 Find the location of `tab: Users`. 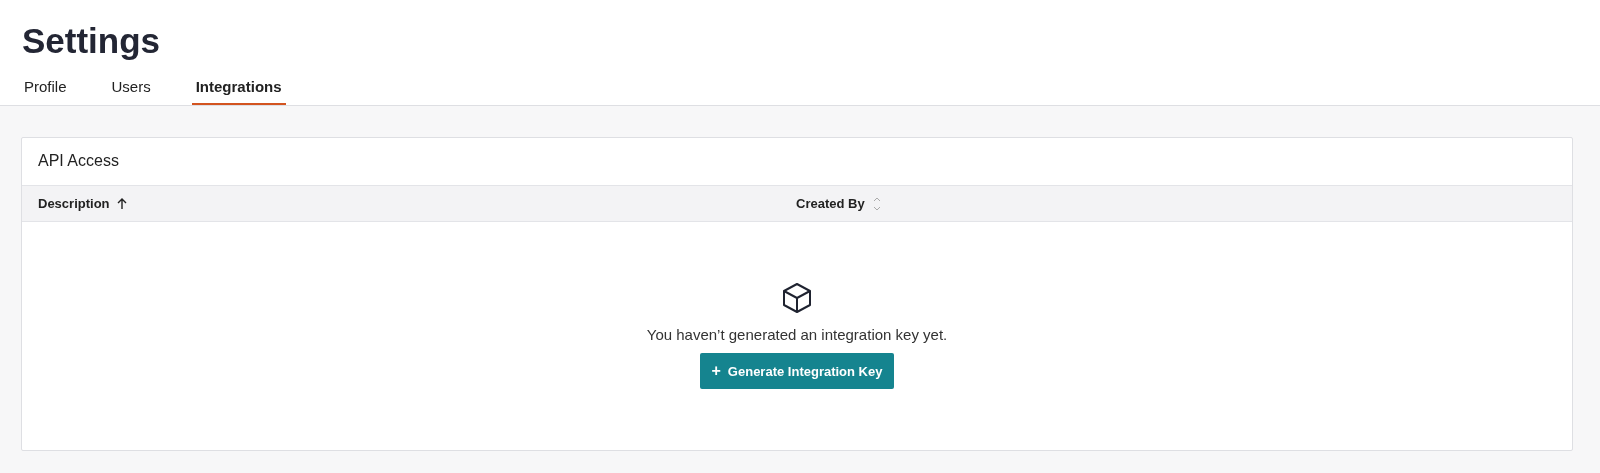

tab: Users is located at coordinates (131, 91).